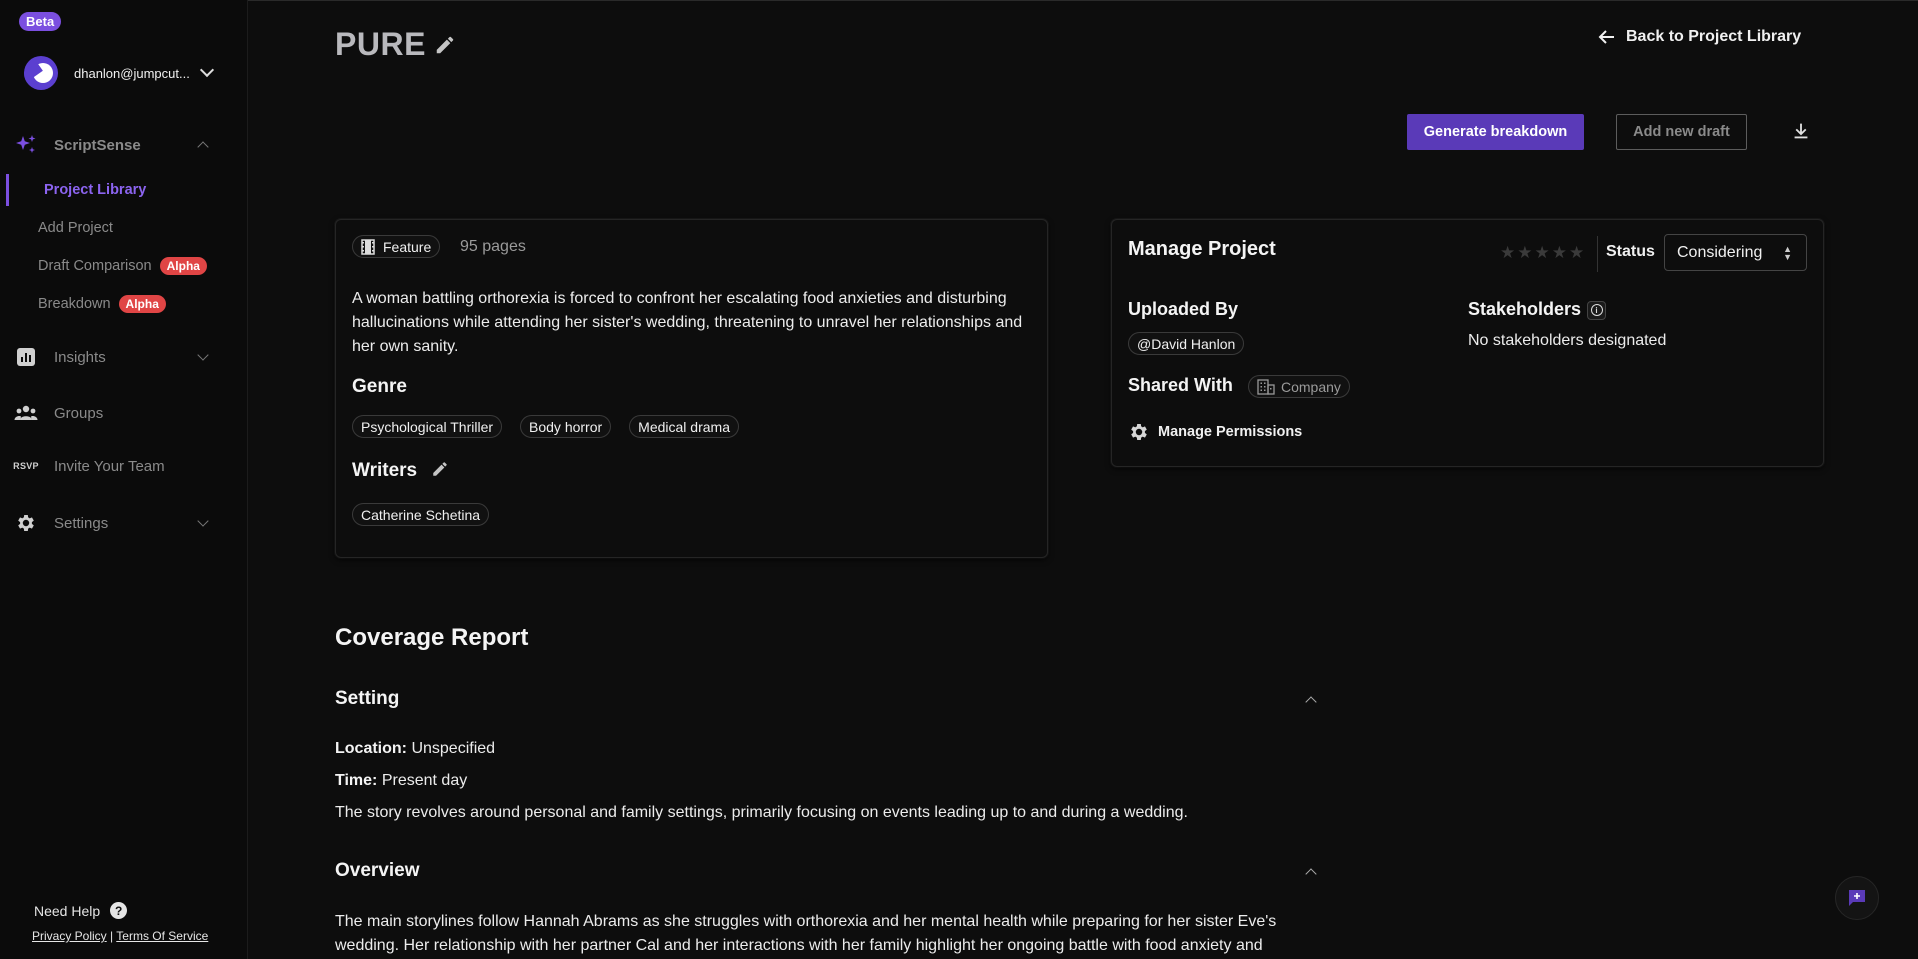  What do you see at coordinates (97, 145) in the screenshot?
I see `sidebar-section-label: ScriptSense` at bounding box center [97, 145].